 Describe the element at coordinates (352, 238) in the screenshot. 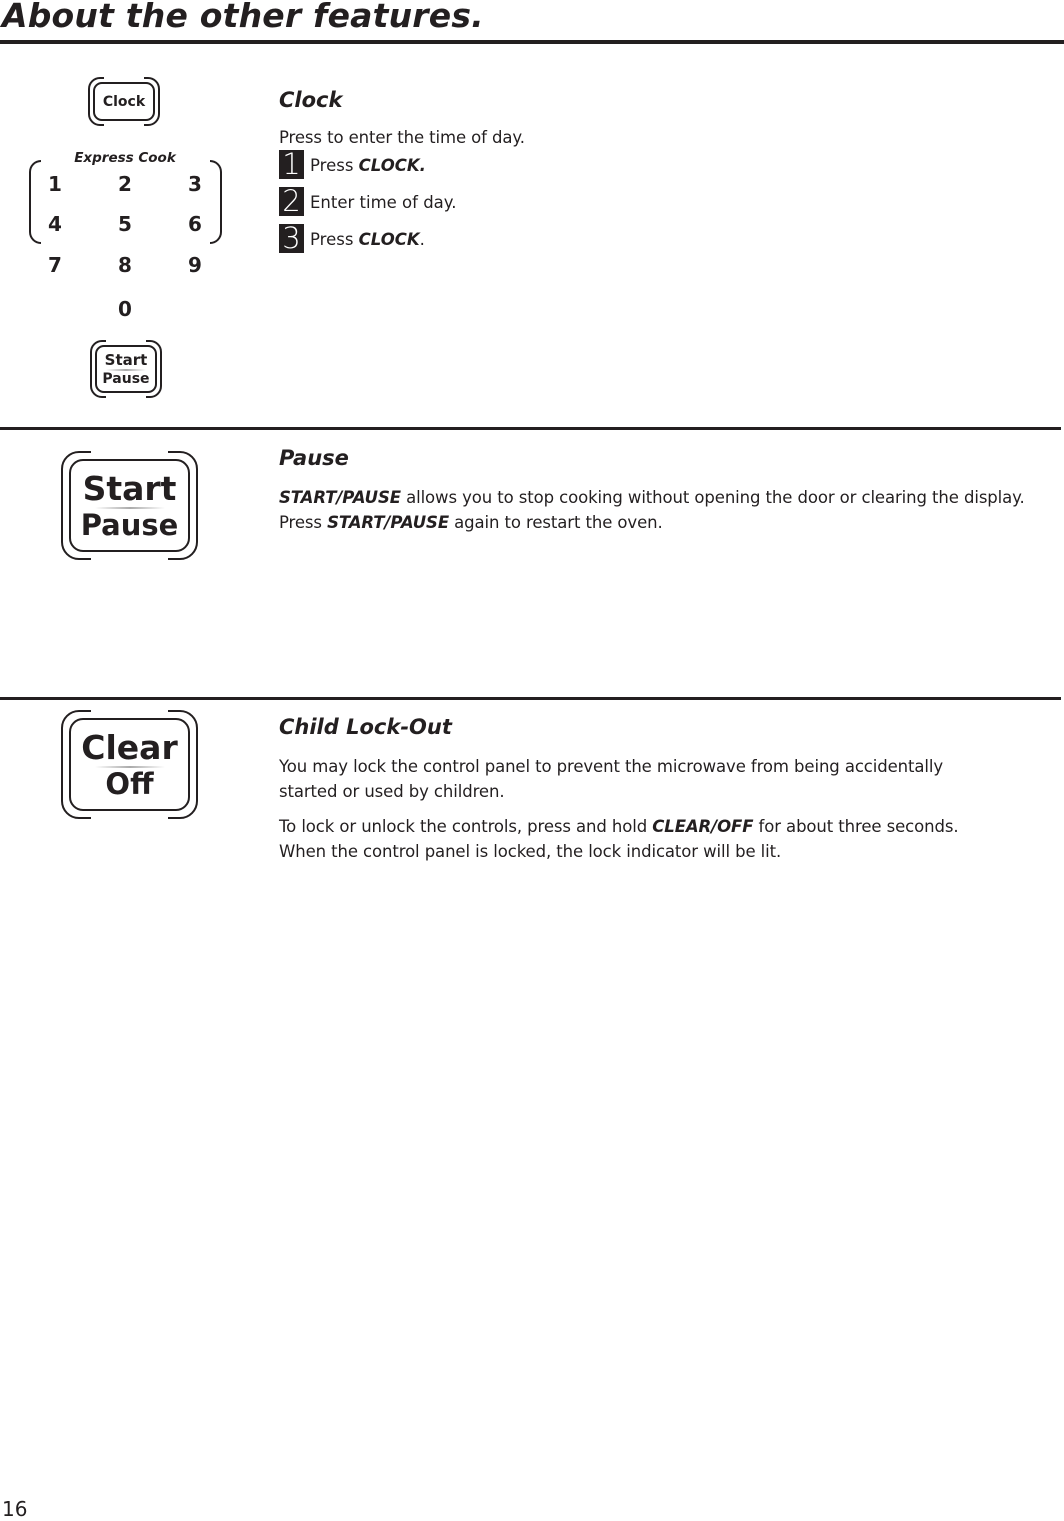

I see `clock-step-3: 3 Press CLOCK.` at that location.